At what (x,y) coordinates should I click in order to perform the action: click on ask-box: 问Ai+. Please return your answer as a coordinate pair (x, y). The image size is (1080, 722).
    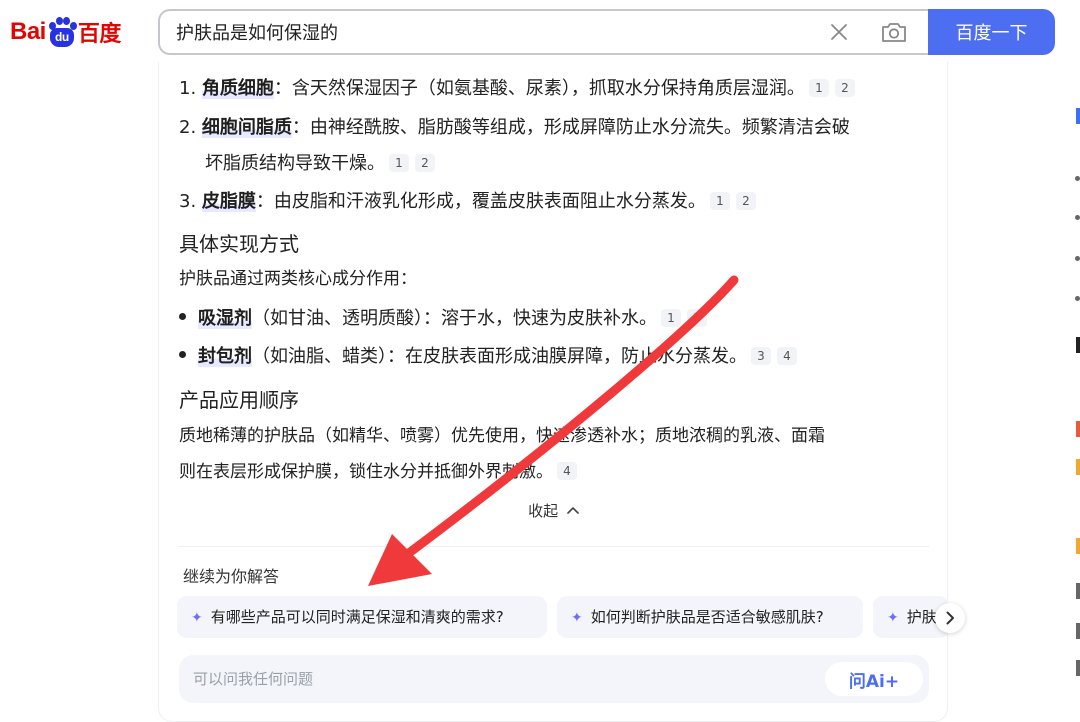
    Looking at the image, I should click on (554, 679).